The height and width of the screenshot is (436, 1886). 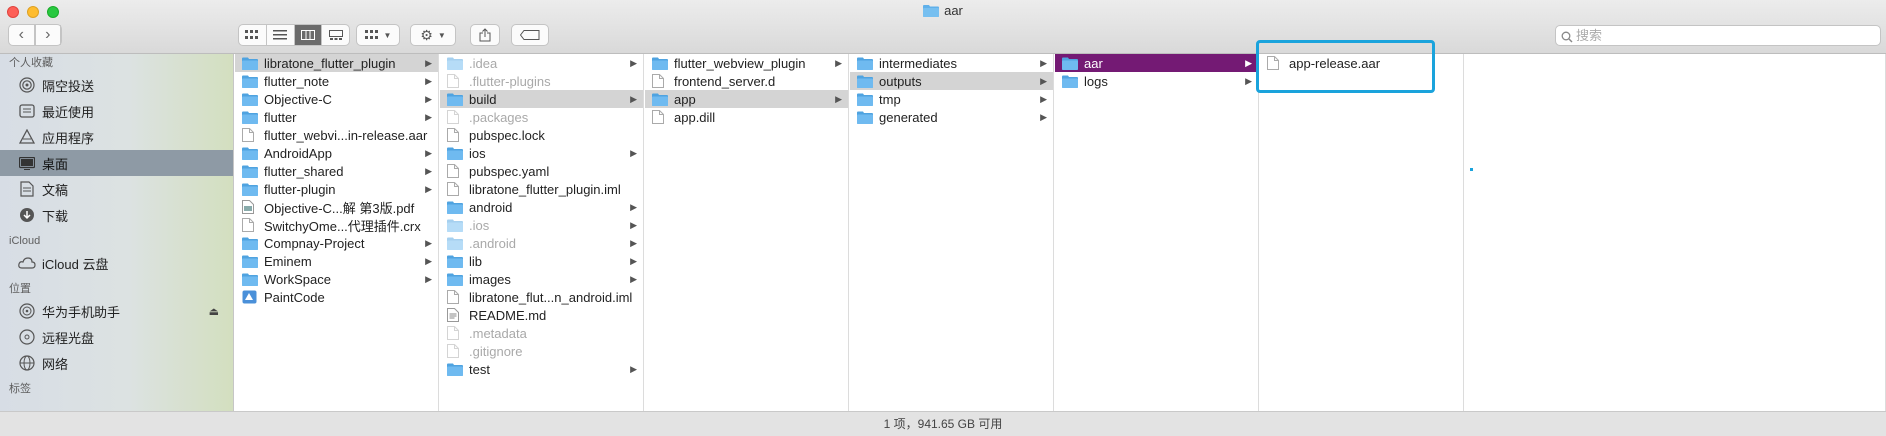 I want to click on column-item: tmp ▶, so click(x=951, y=99).